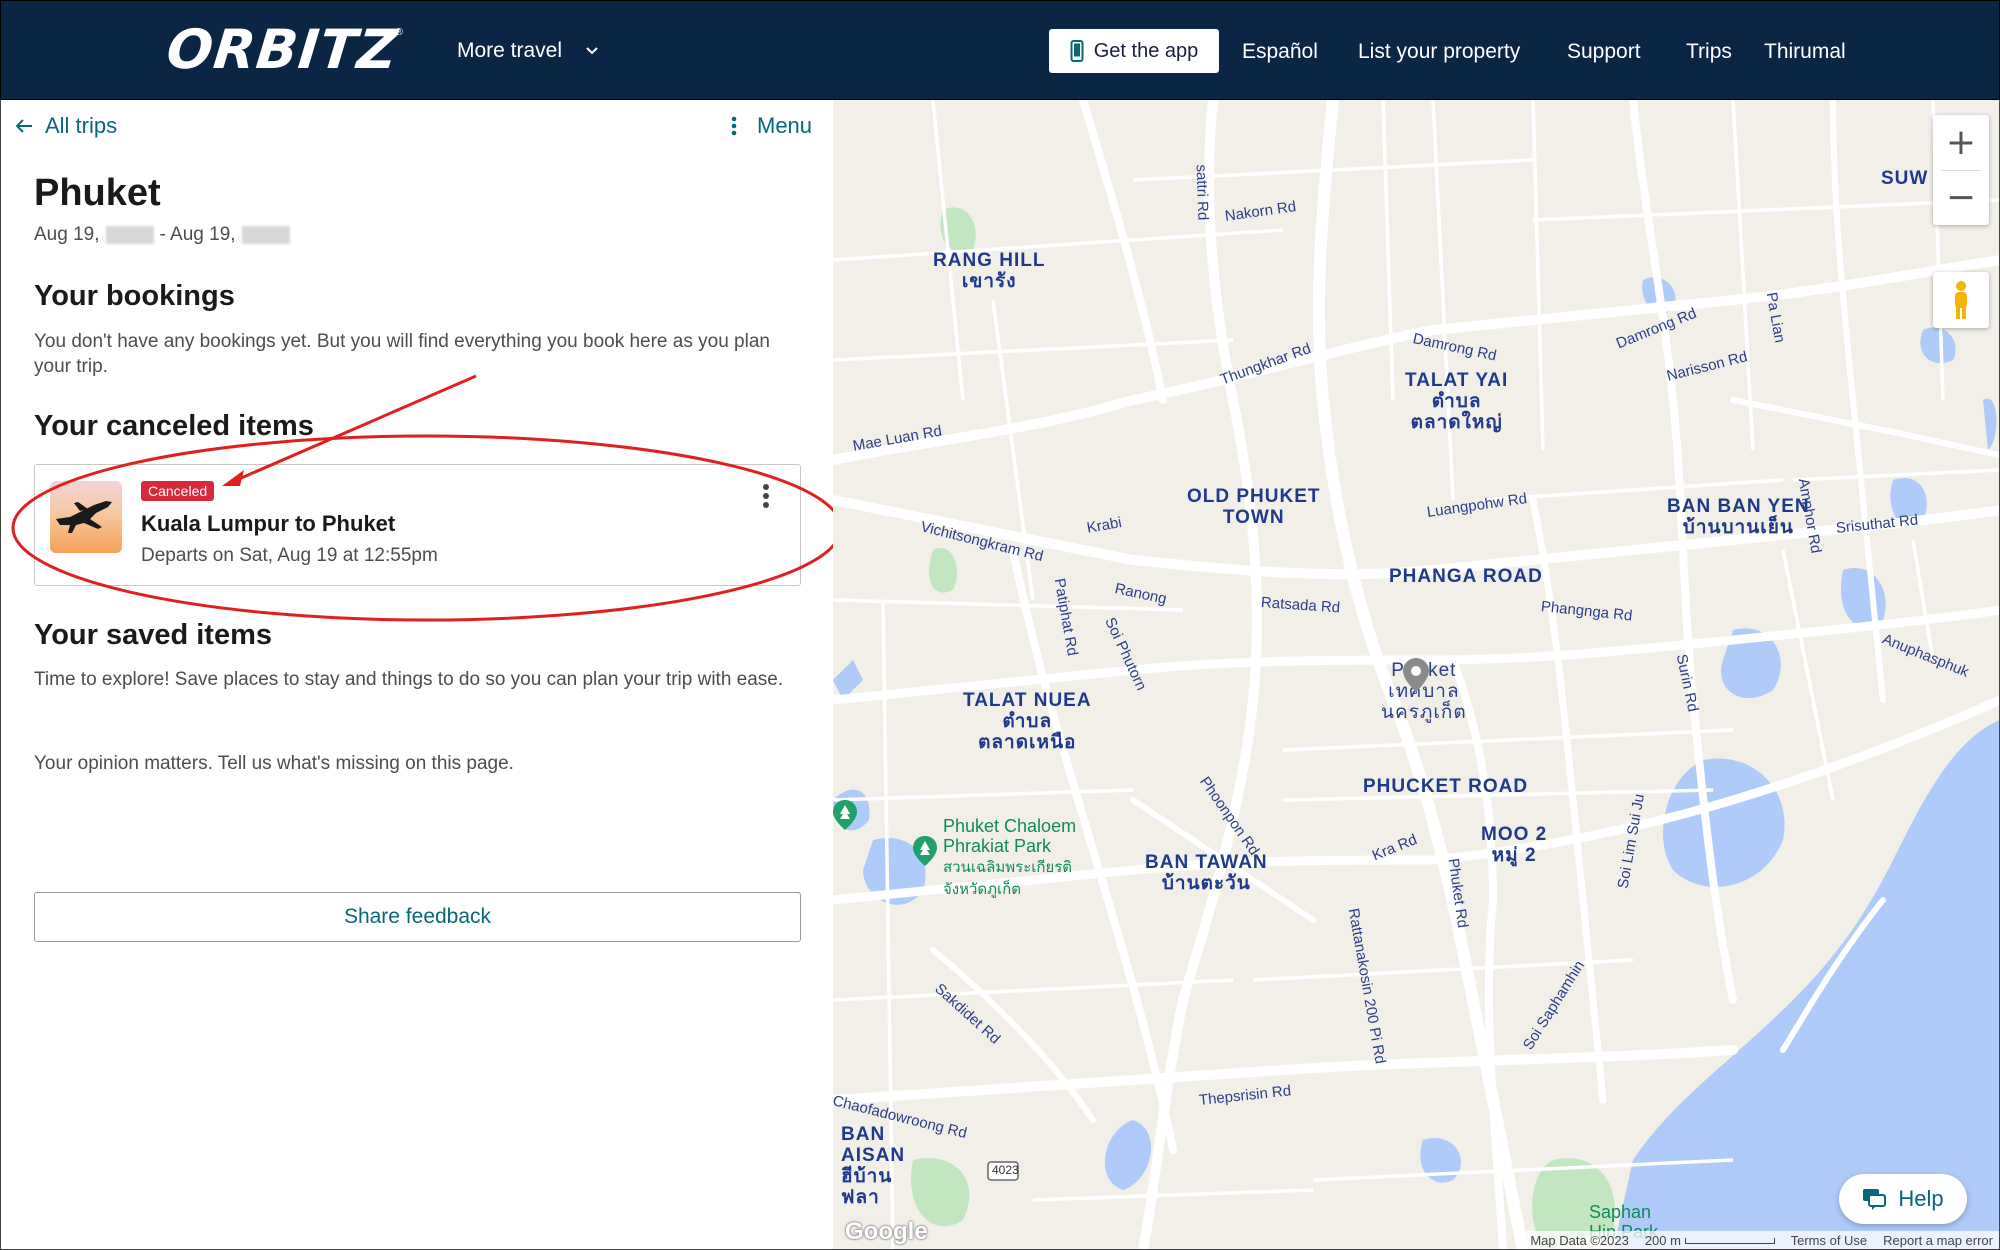 This screenshot has width=2000, height=1250. I want to click on map-area-talat-yai: TALAT YAI ตำบล ตลาดใหญ่, so click(1457, 401).